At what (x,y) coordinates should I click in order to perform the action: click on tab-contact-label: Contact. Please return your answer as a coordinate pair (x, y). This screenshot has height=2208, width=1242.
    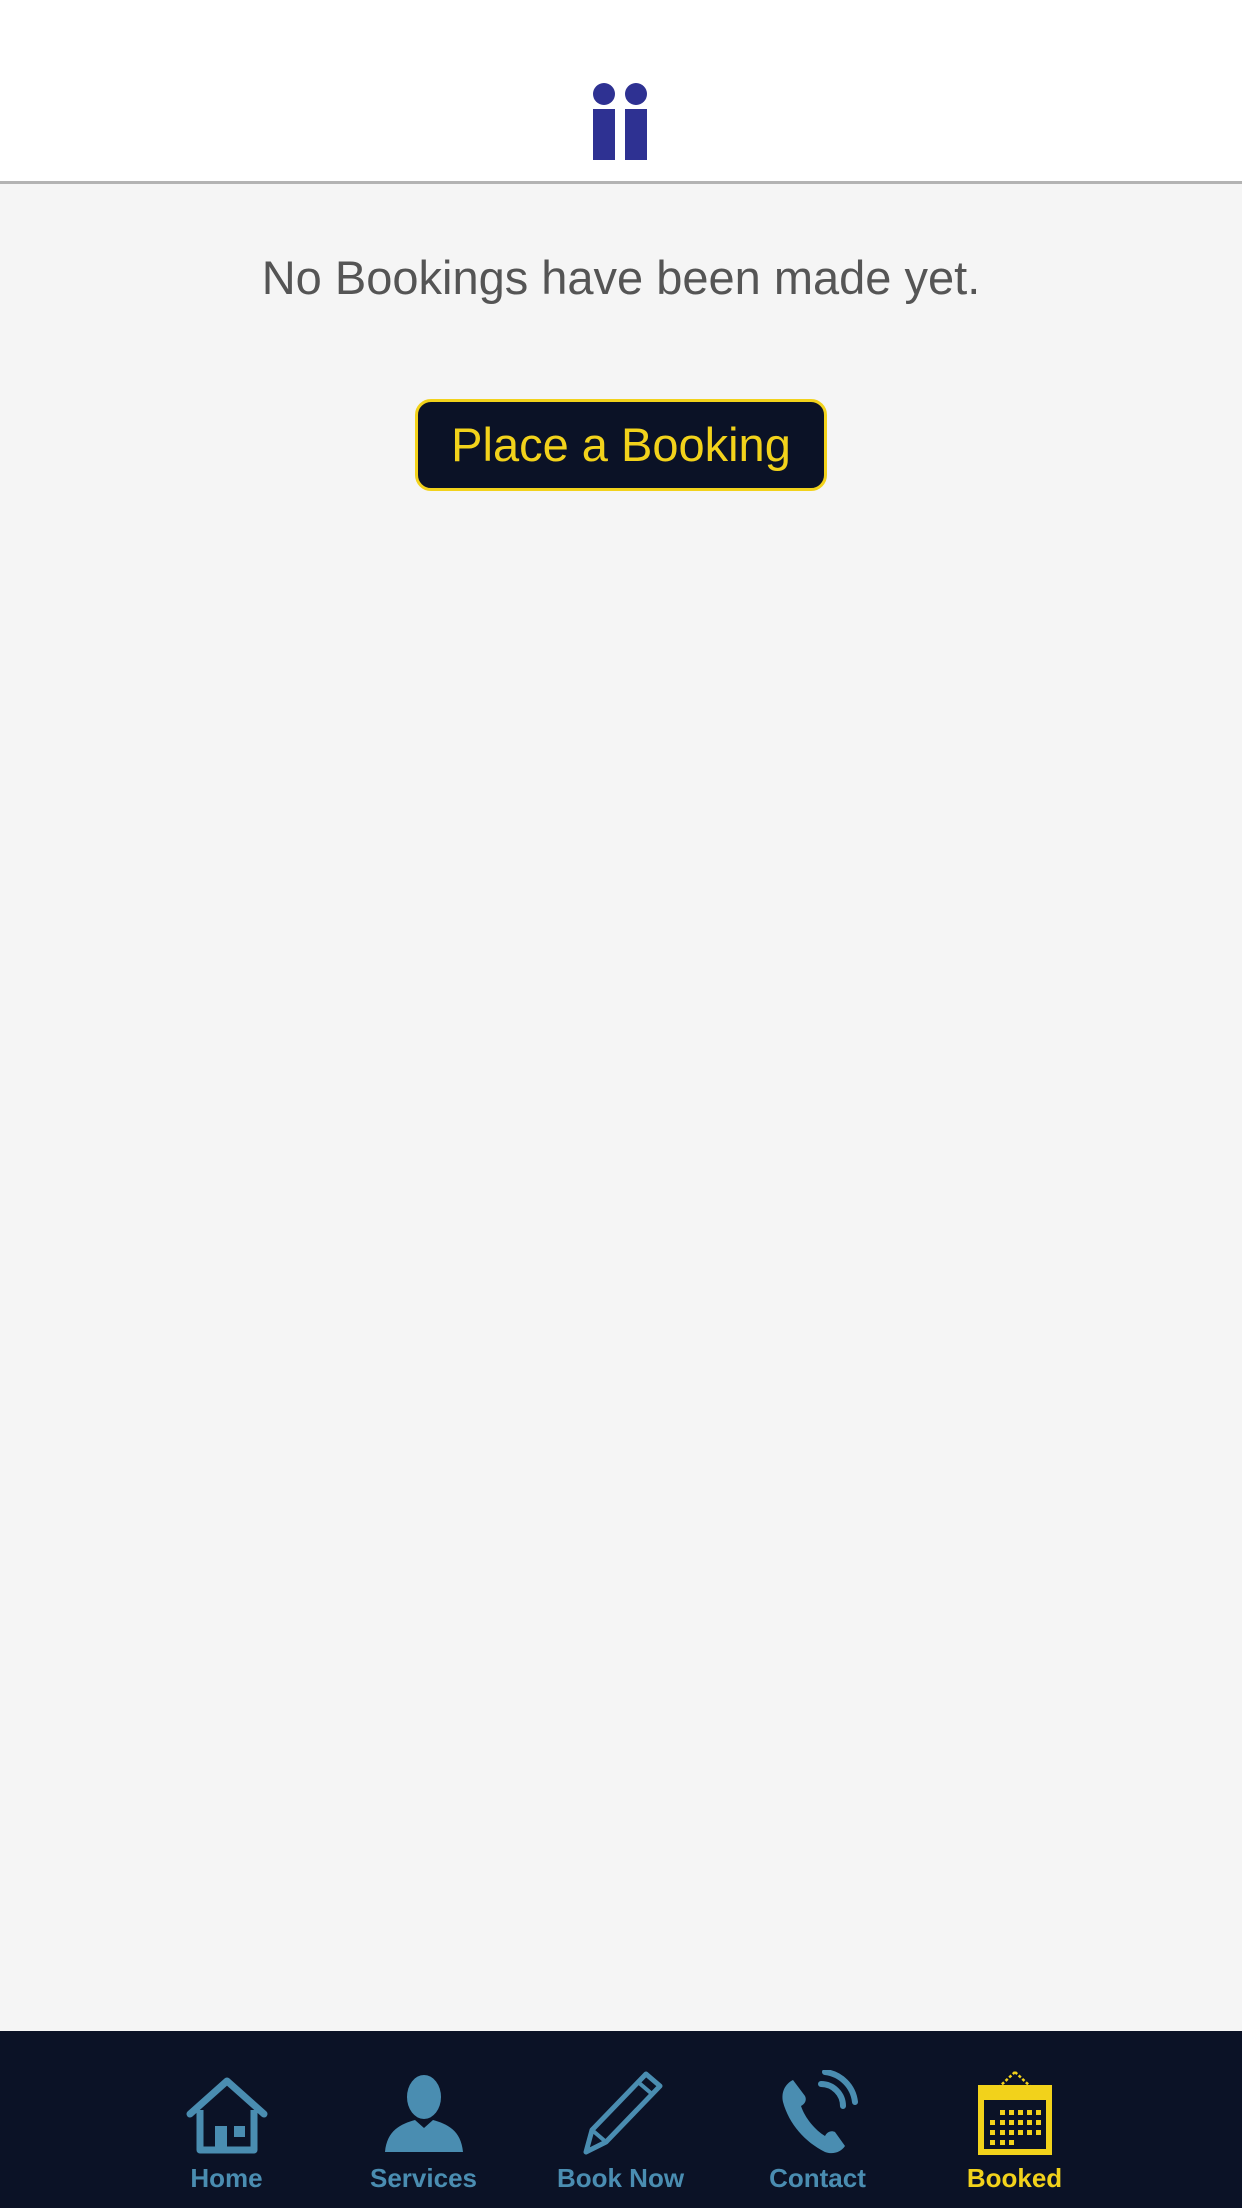
    Looking at the image, I should click on (817, 2178).